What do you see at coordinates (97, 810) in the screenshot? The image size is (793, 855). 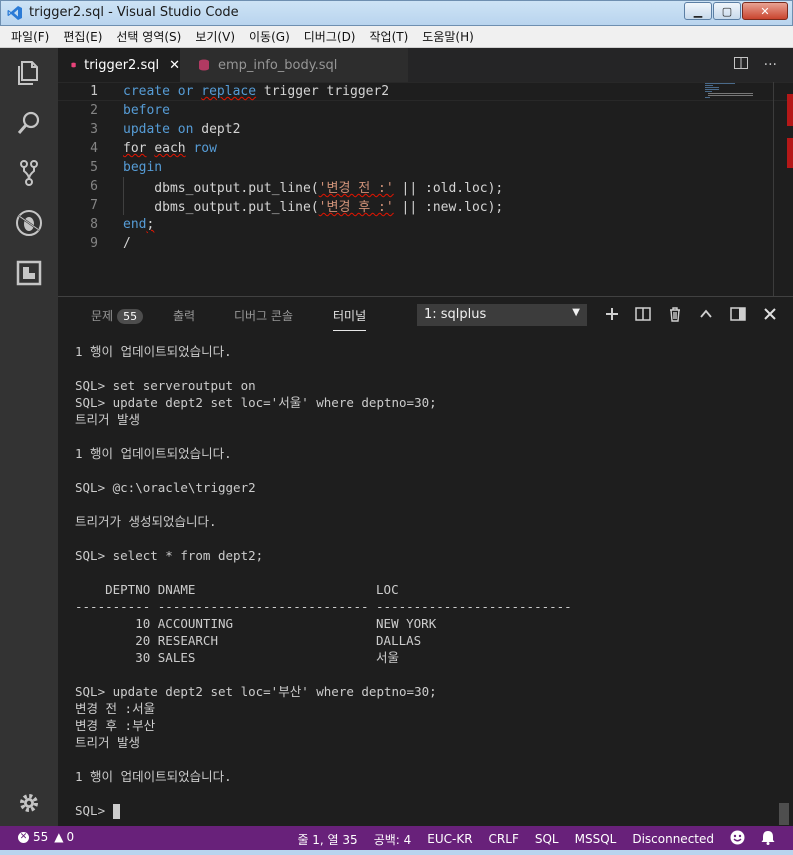 I see `terminal-line: SQL>` at bounding box center [97, 810].